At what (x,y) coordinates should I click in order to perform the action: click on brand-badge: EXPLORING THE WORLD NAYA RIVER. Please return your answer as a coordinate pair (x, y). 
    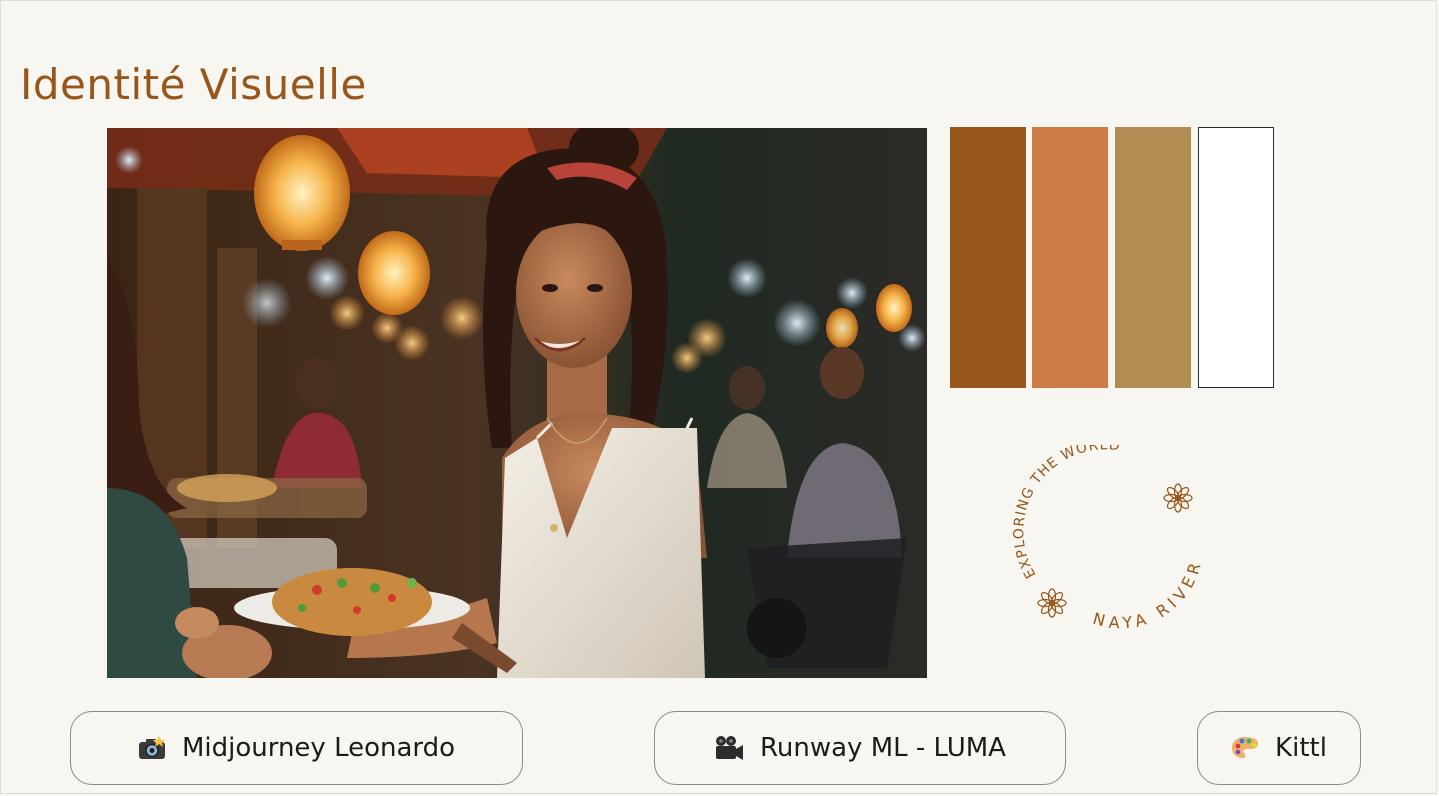
    Looking at the image, I should click on (1115, 550).